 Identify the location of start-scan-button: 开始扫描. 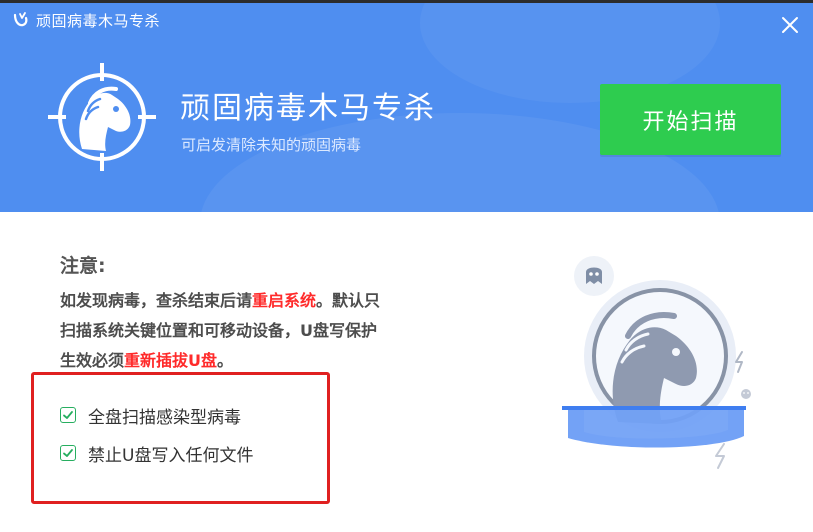
(690, 119).